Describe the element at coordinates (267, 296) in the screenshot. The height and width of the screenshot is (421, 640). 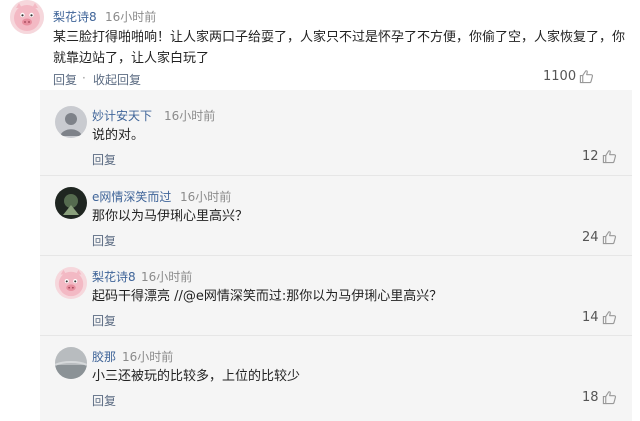
I see `reply-text: 起码干得漂亮 //@e网情深笑而过:那你以为马伊琍心里高兴？` at that location.